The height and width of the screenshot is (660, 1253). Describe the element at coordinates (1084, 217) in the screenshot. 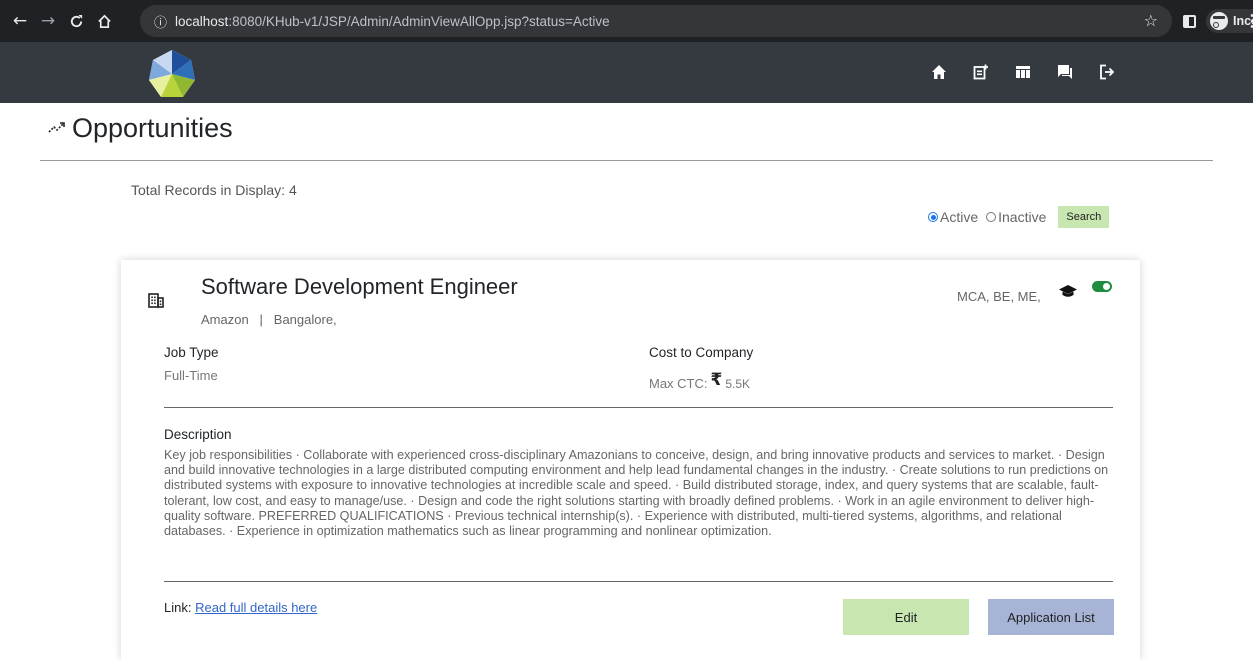

I see `search-button: Search` at that location.